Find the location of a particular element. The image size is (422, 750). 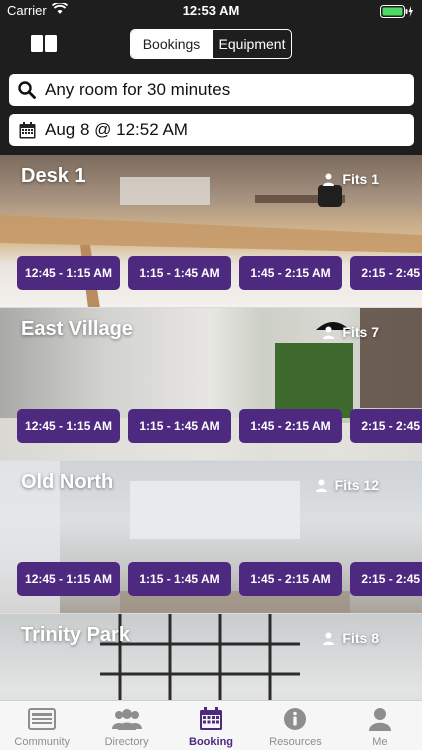

room-name: Desk 1 is located at coordinates (53, 176).